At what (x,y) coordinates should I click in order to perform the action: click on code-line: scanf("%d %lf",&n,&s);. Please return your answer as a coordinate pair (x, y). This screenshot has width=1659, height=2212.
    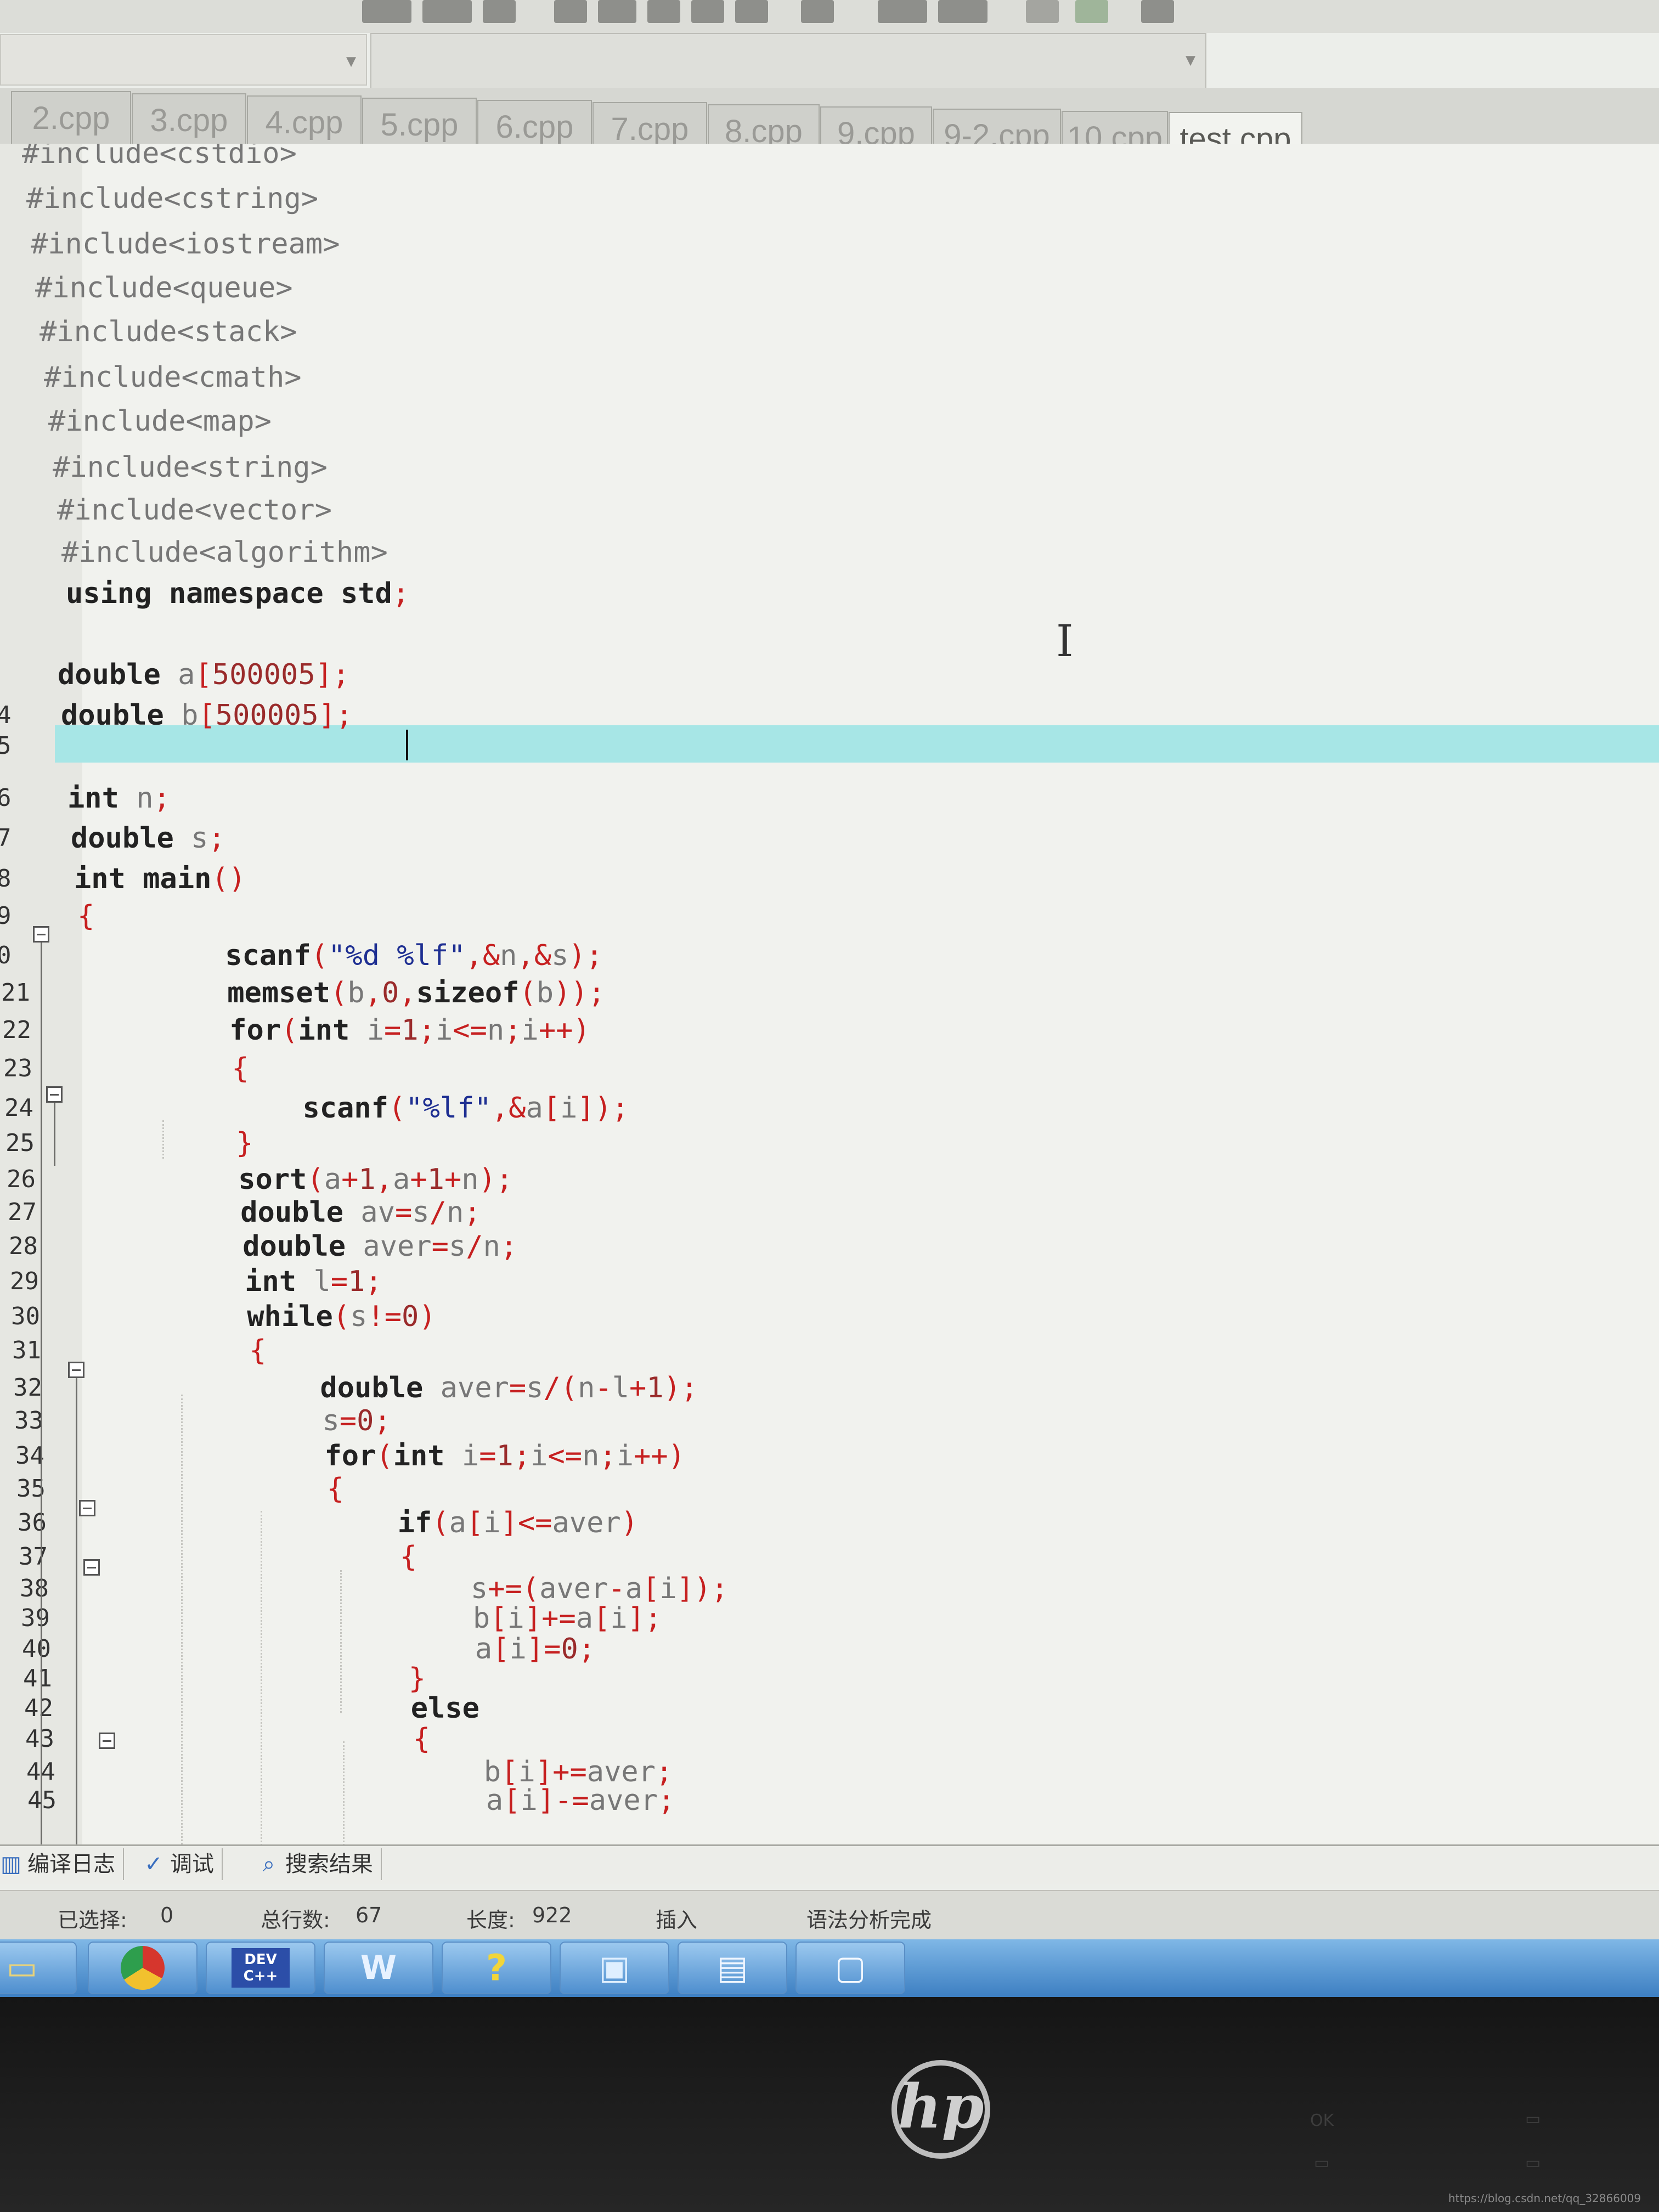
    Looking at the image, I should click on (380, 955).